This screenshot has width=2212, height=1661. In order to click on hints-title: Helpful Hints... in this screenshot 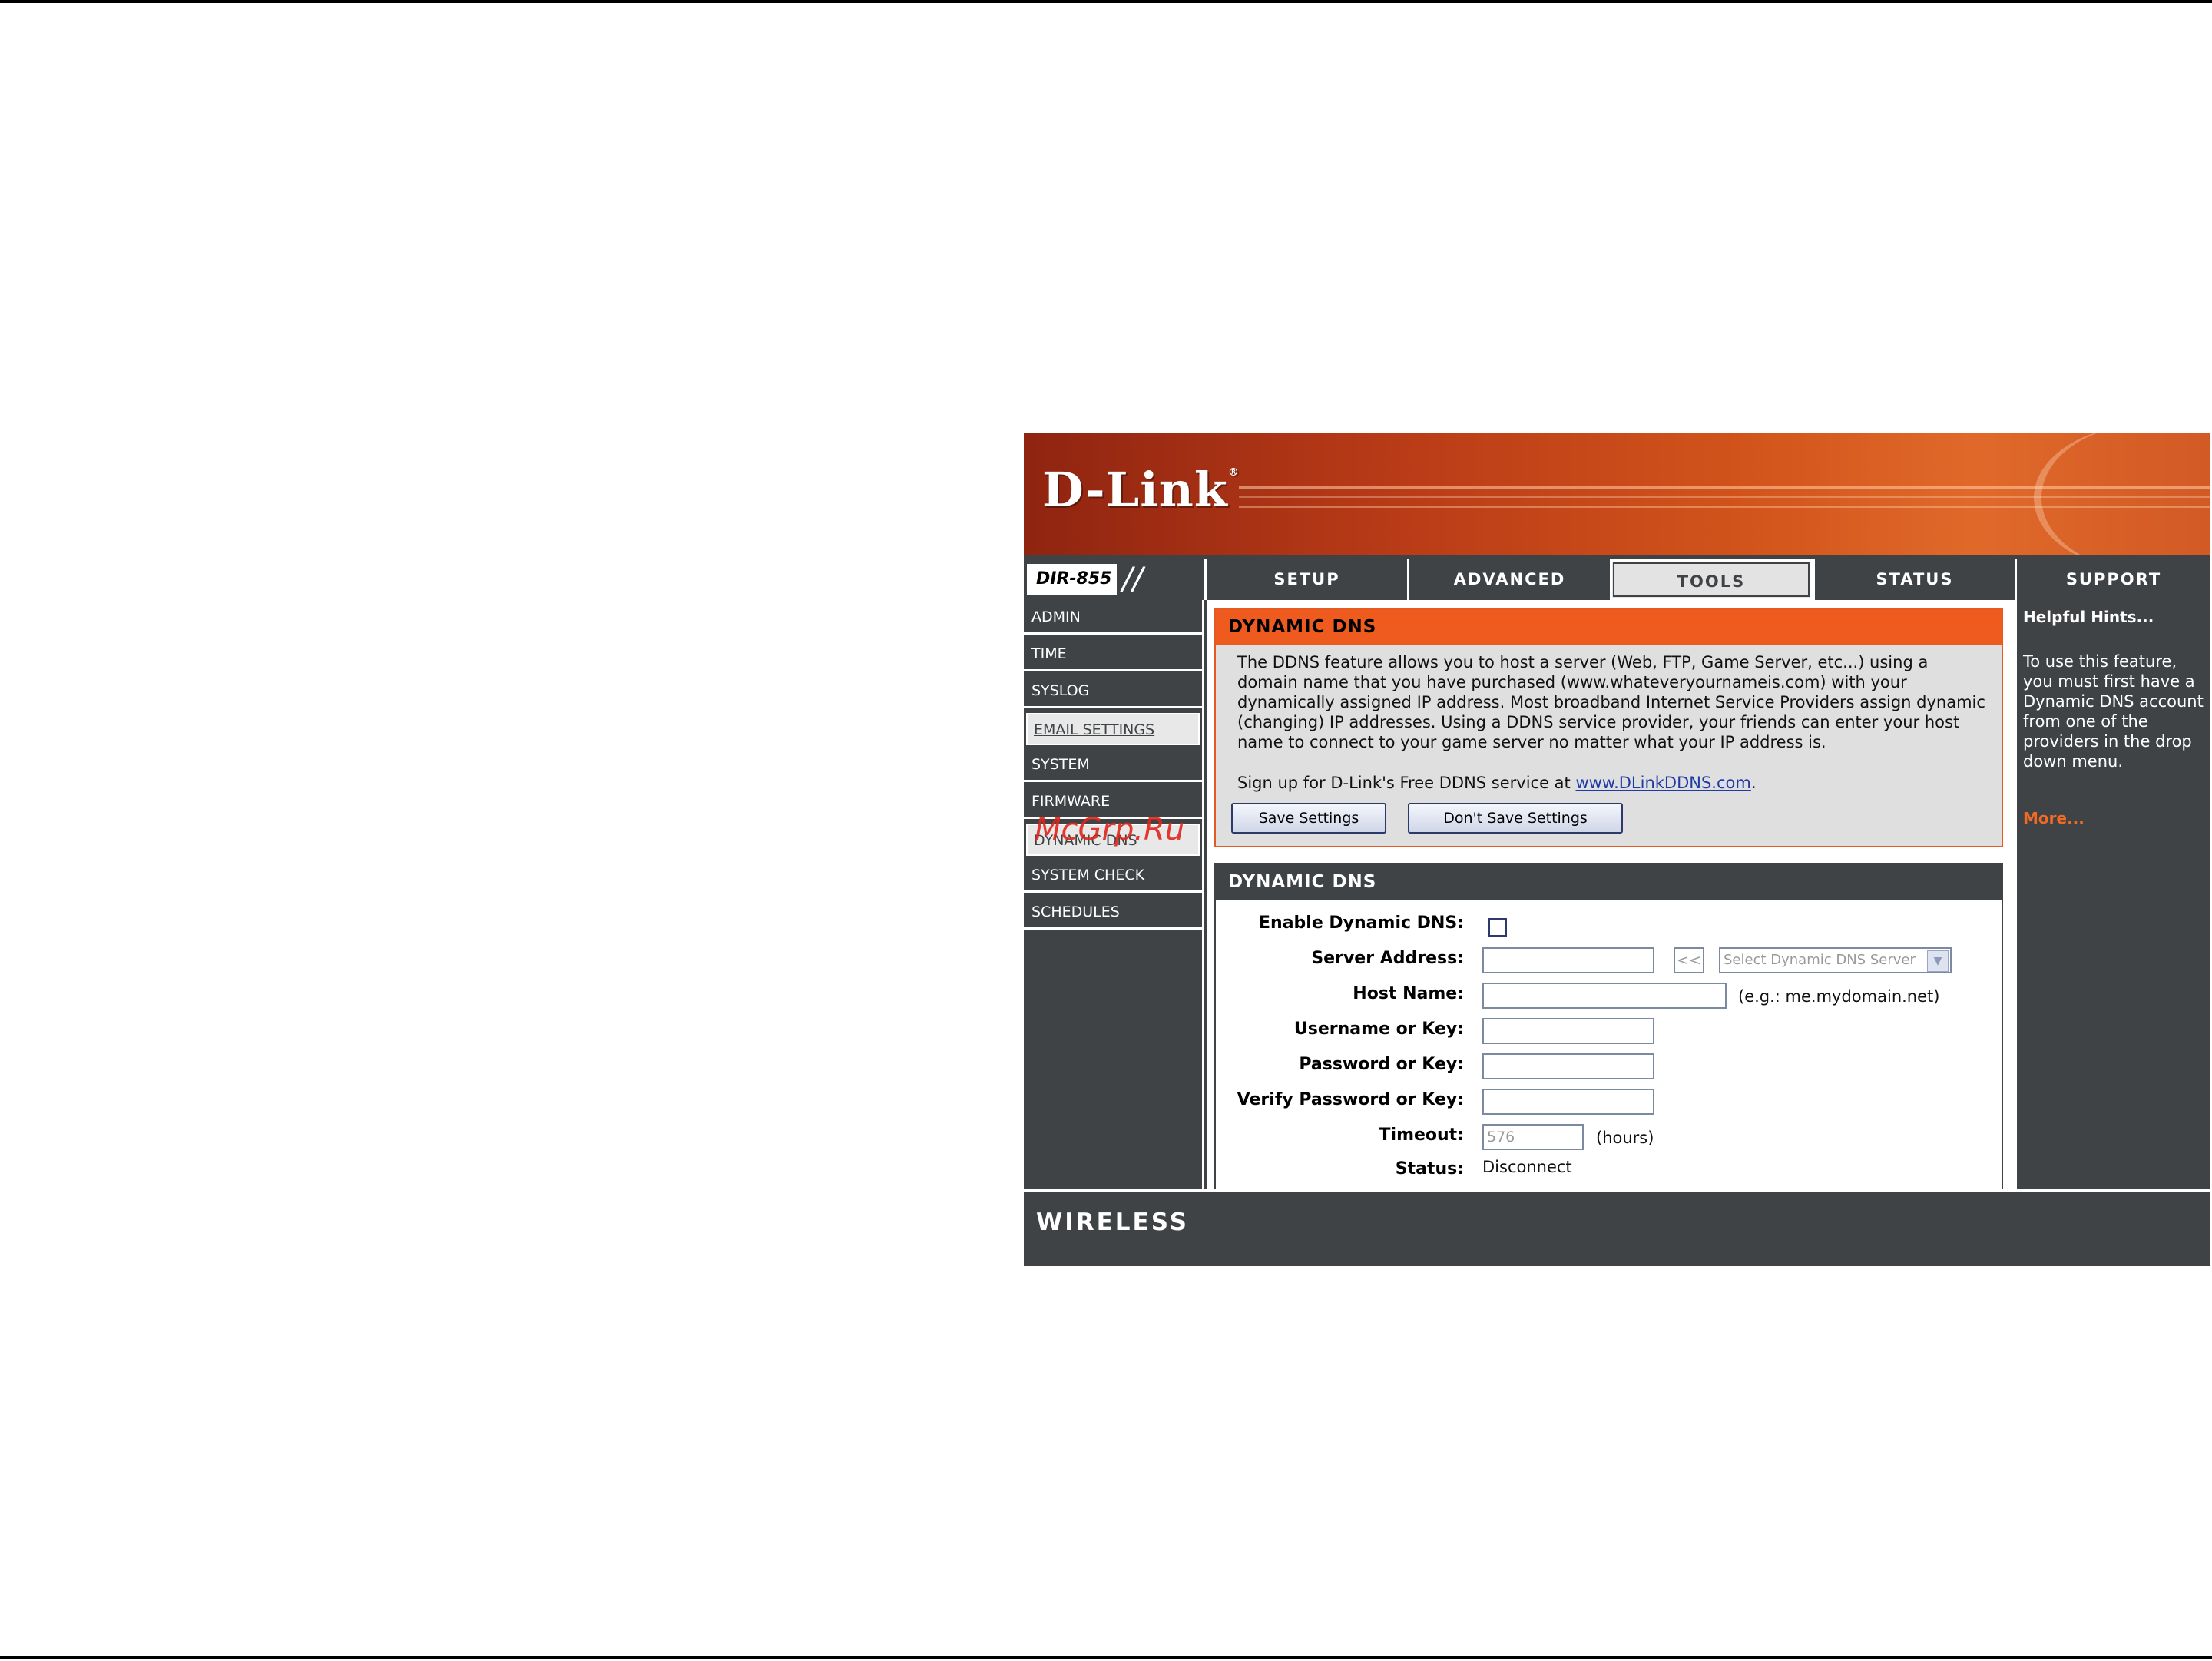, I will do `click(2088, 617)`.